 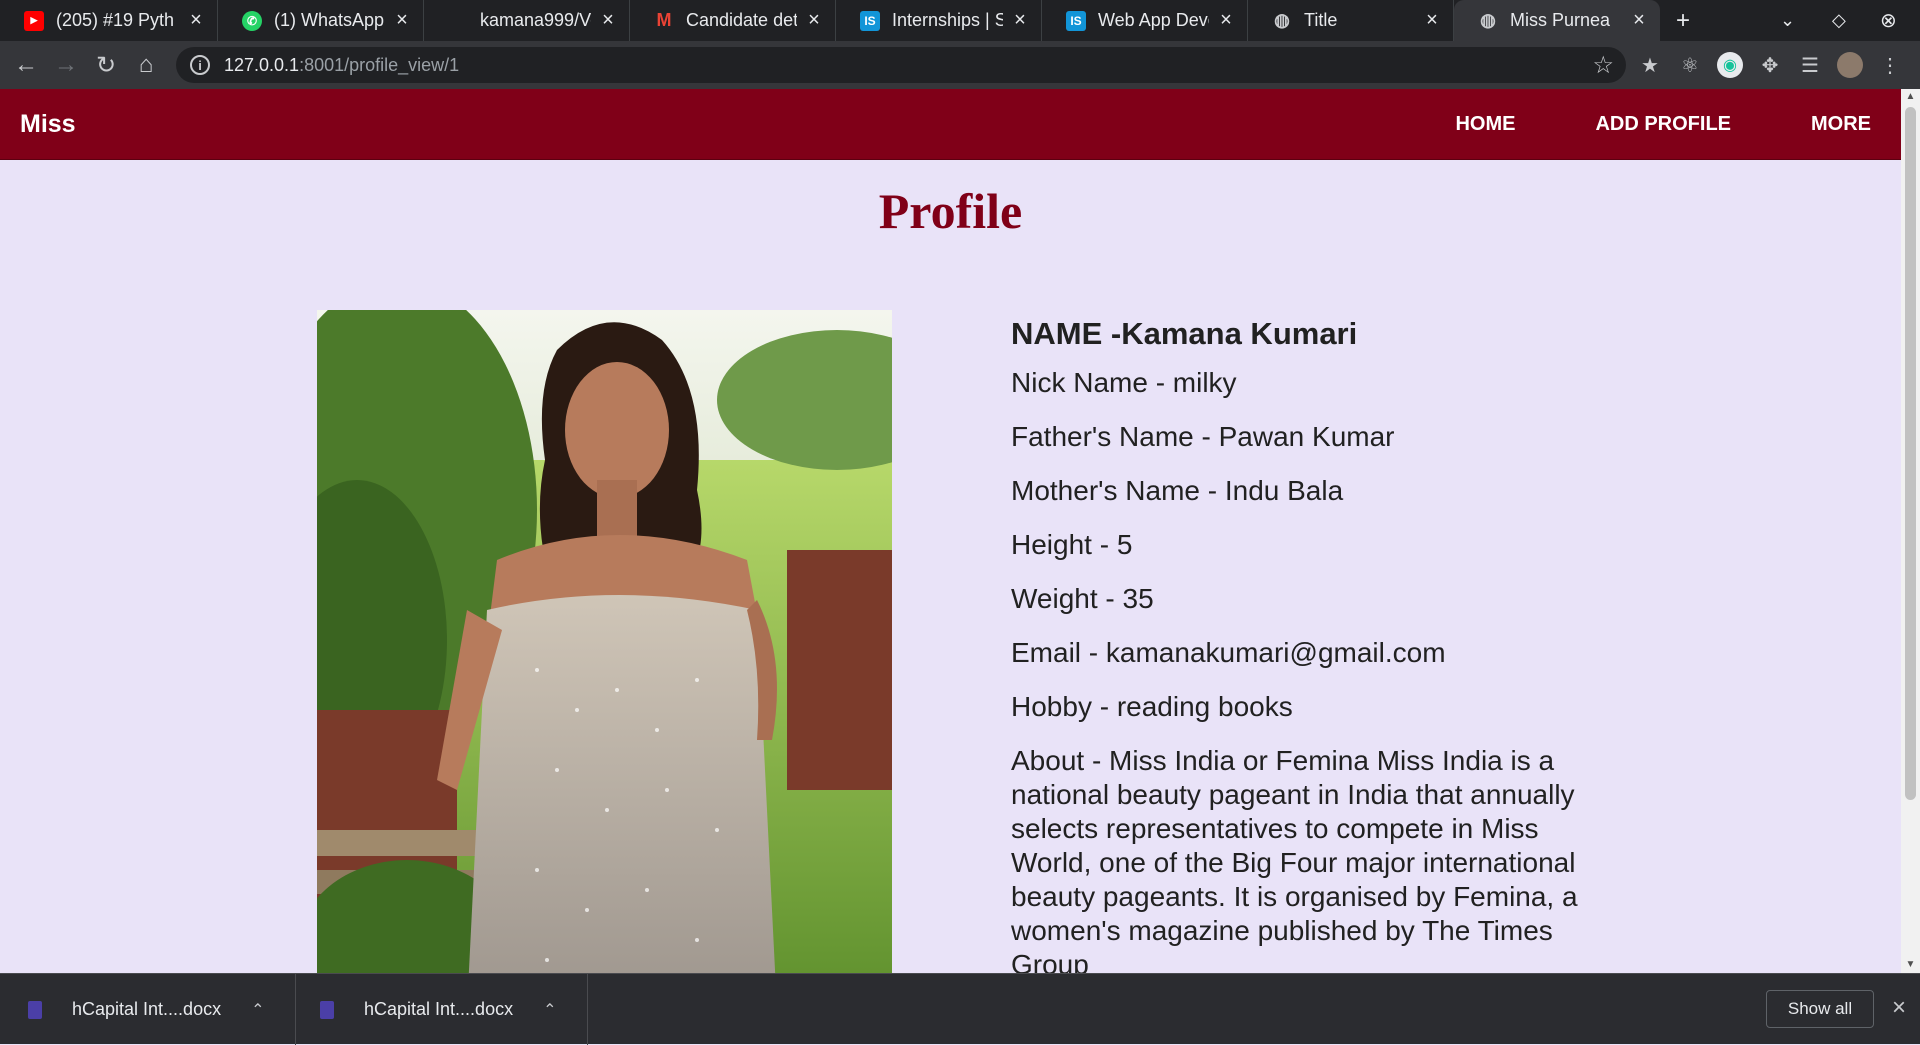 I want to click on browser-tab: IS Internships | Su ×, so click(x=939, y=20).